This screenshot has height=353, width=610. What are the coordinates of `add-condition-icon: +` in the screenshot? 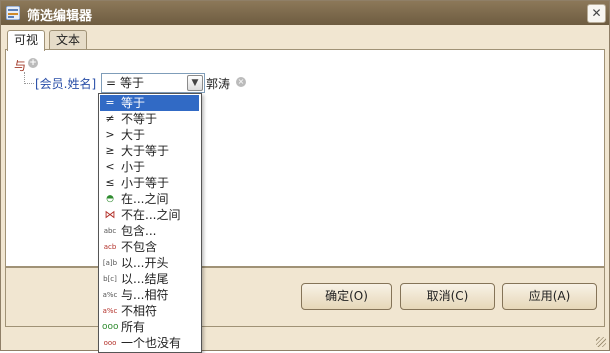 It's located at (33, 63).